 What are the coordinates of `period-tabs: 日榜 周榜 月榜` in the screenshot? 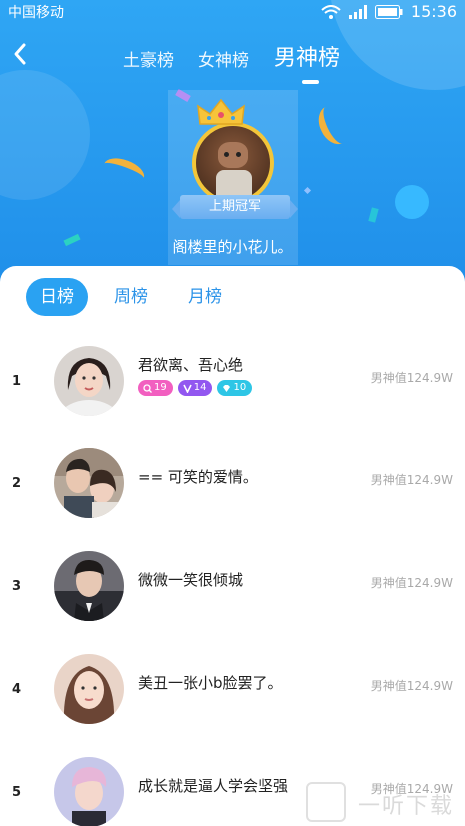 It's located at (137, 297).